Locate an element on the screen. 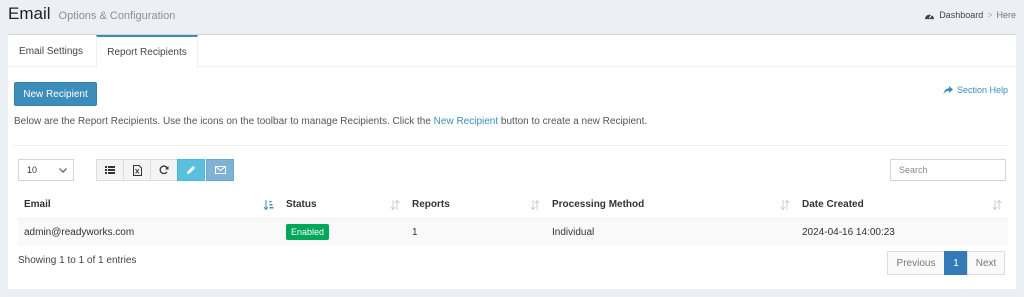 Image resolution: width=1024 pixels, height=297 pixels. cell-status: Enabled is located at coordinates (343, 232).